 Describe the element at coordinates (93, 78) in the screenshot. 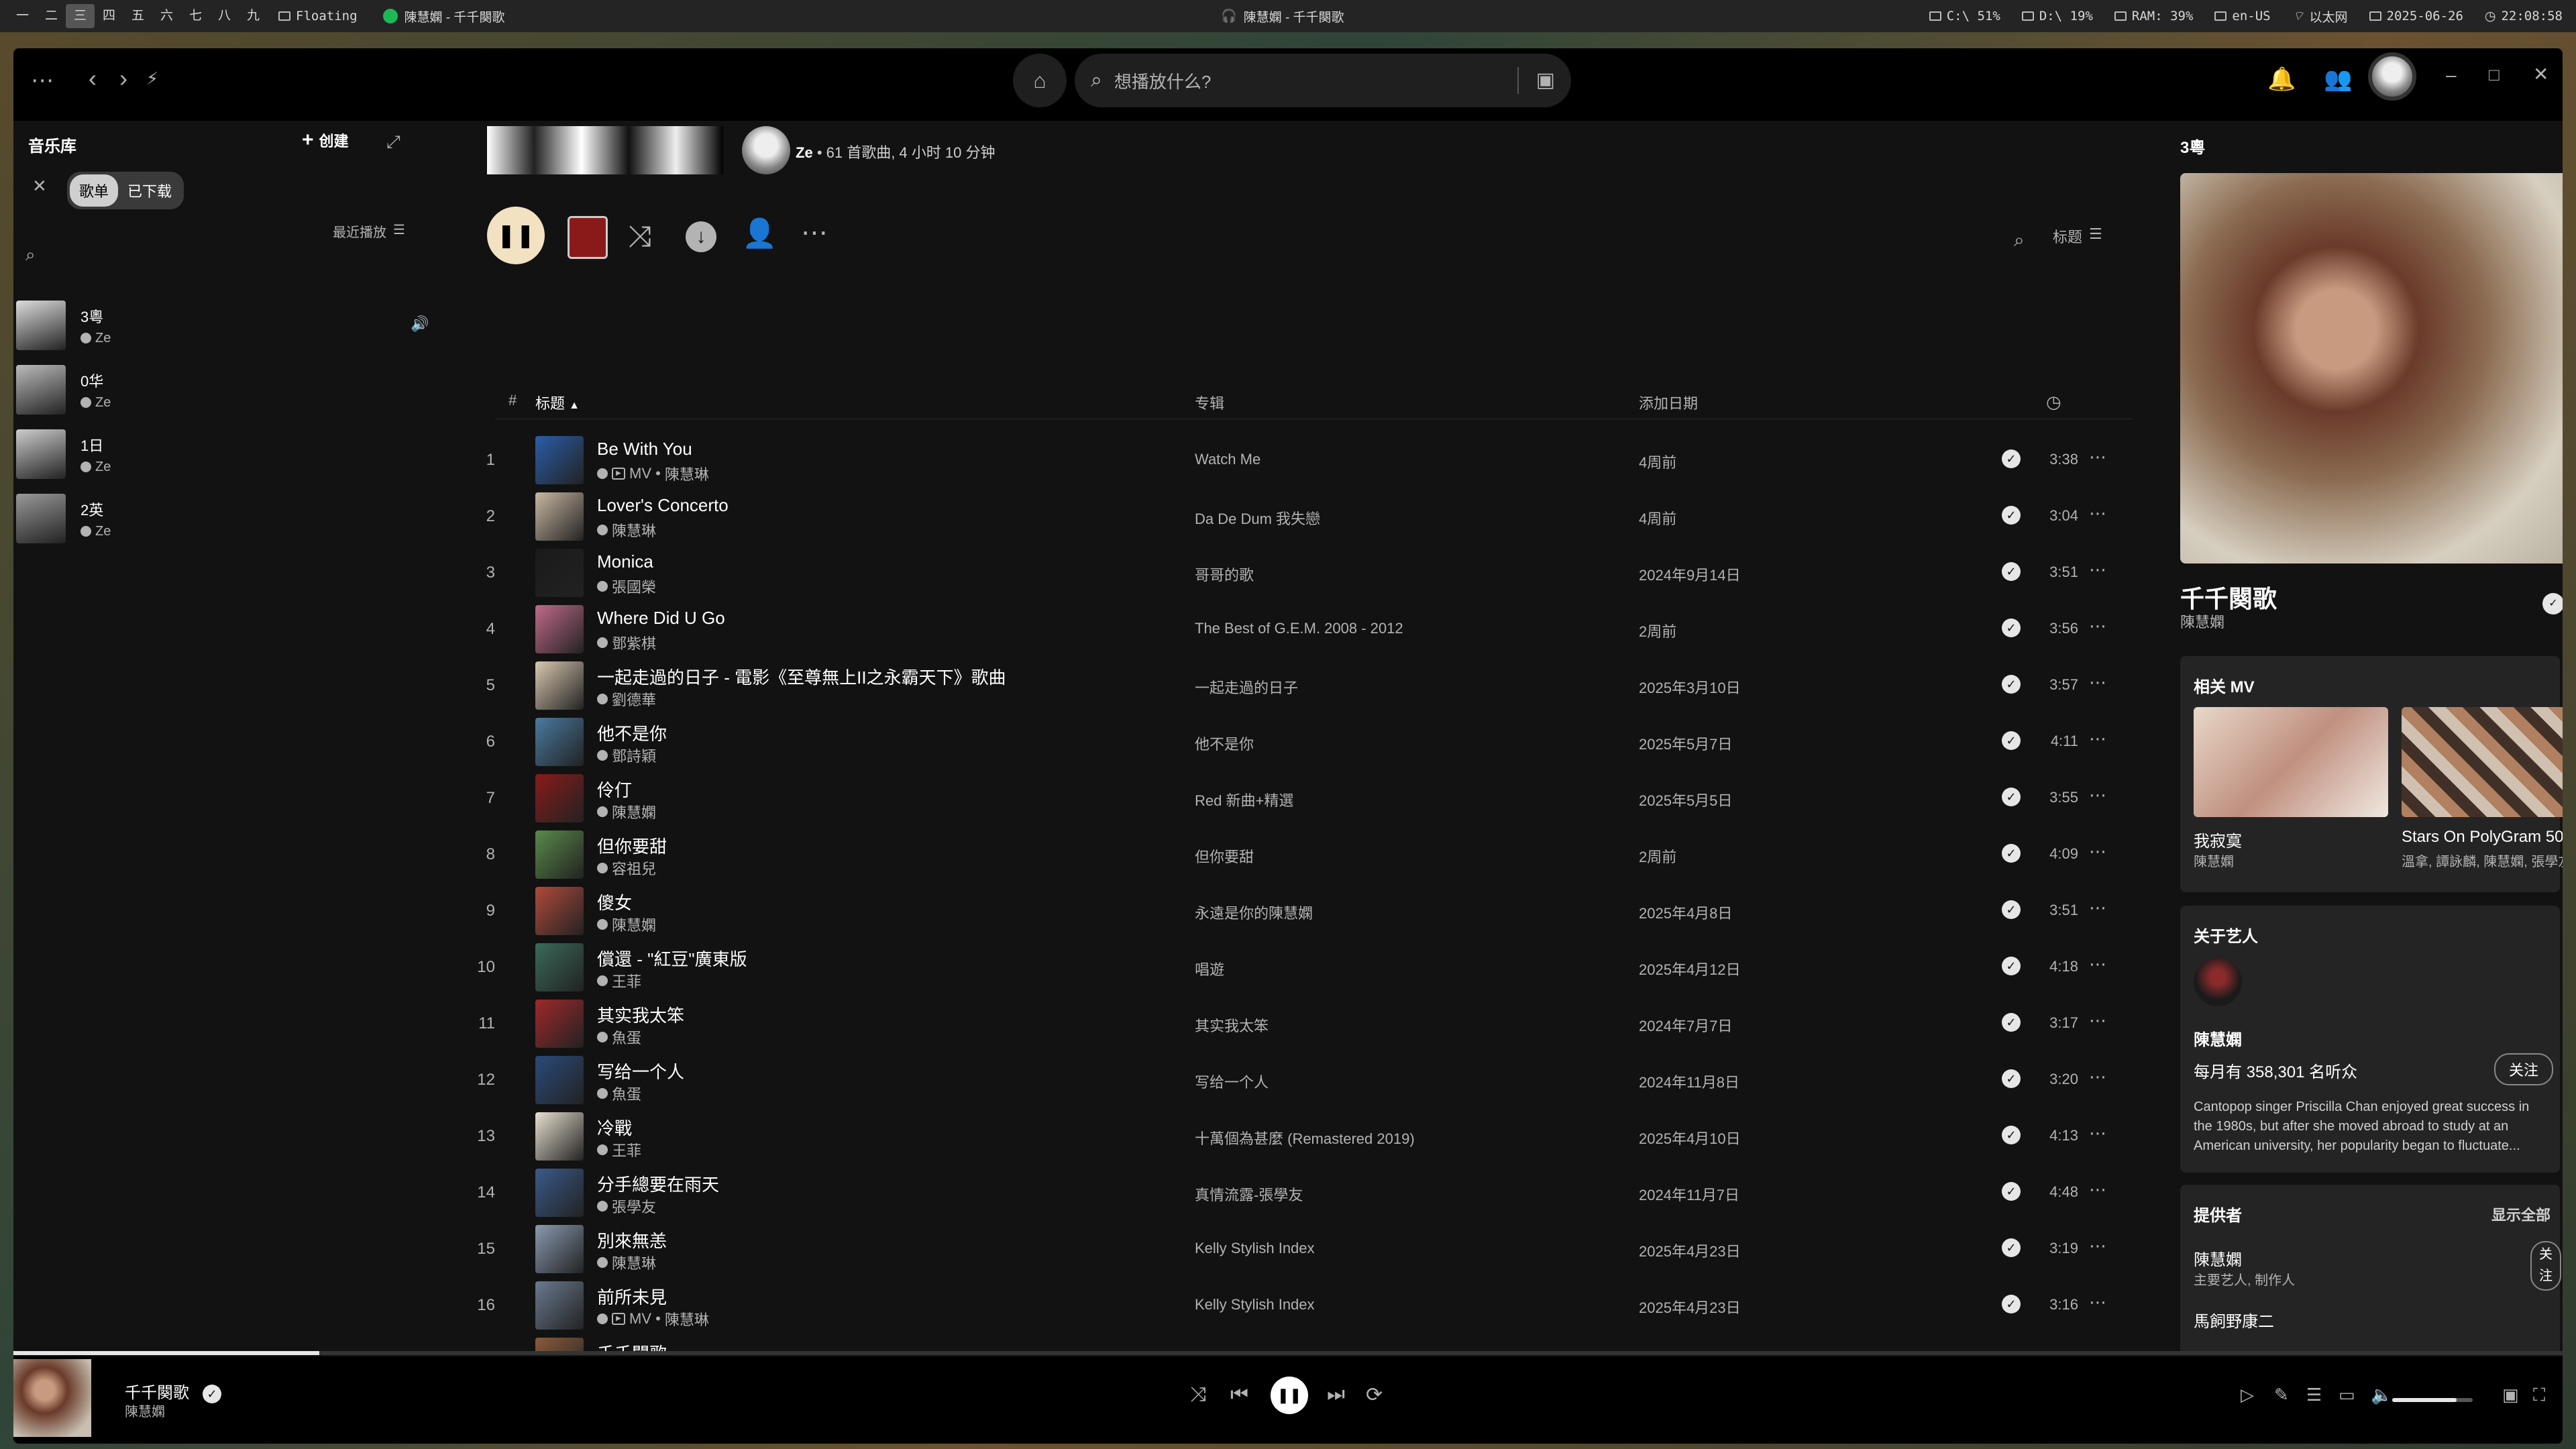

I see `back-arrow-icon: ‹` at that location.